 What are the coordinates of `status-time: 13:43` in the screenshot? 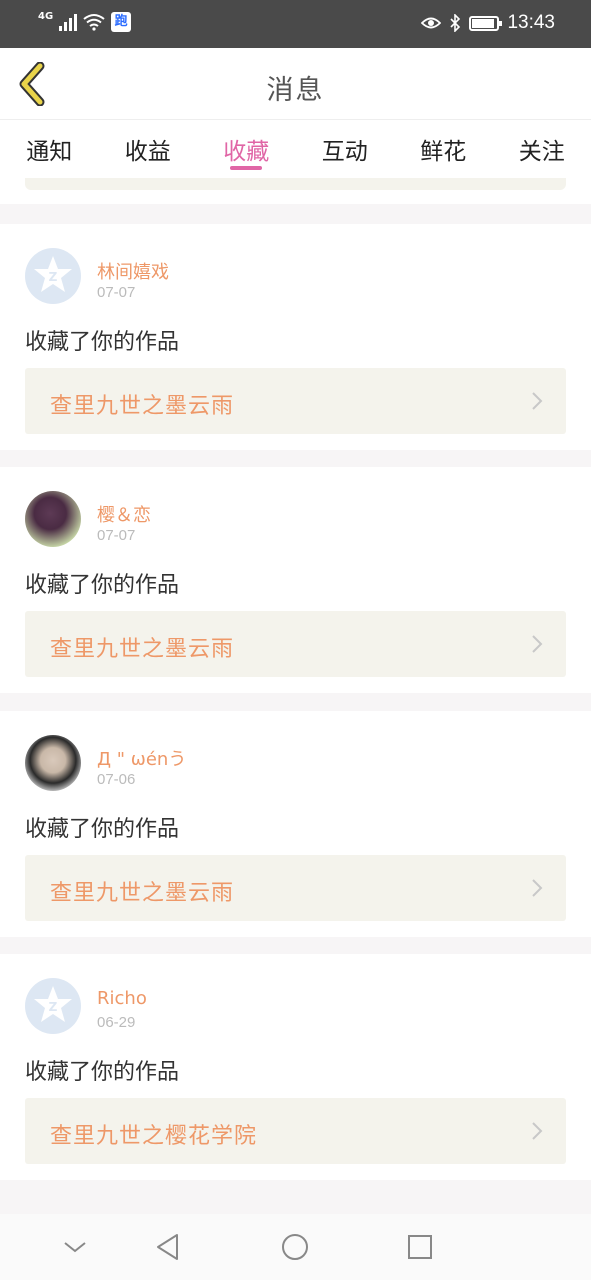 It's located at (531, 22).